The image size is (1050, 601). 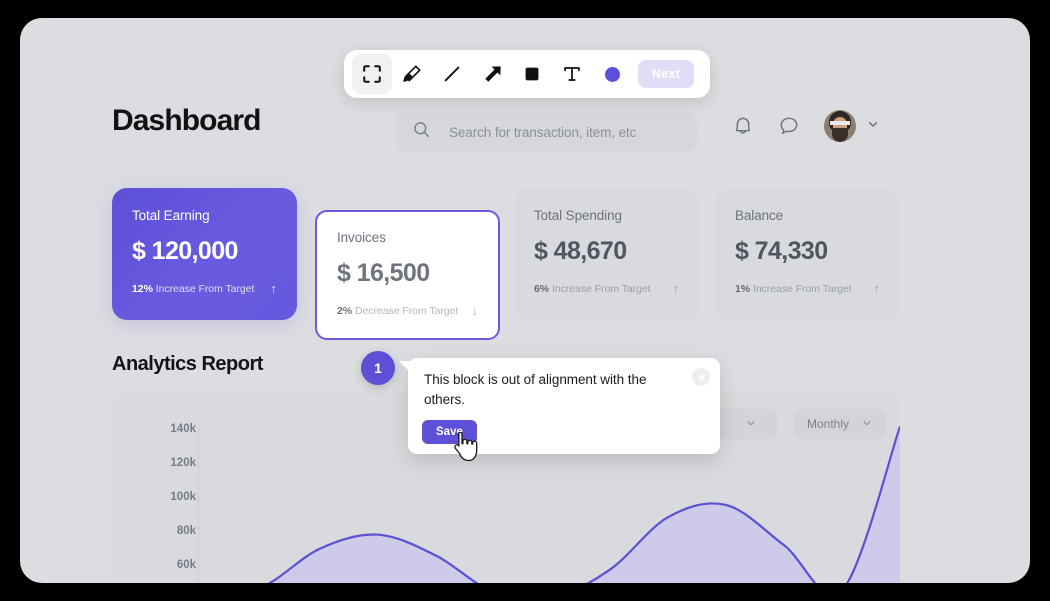 What do you see at coordinates (372, 74) in the screenshot?
I see `frame-select-icon` at bounding box center [372, 74].